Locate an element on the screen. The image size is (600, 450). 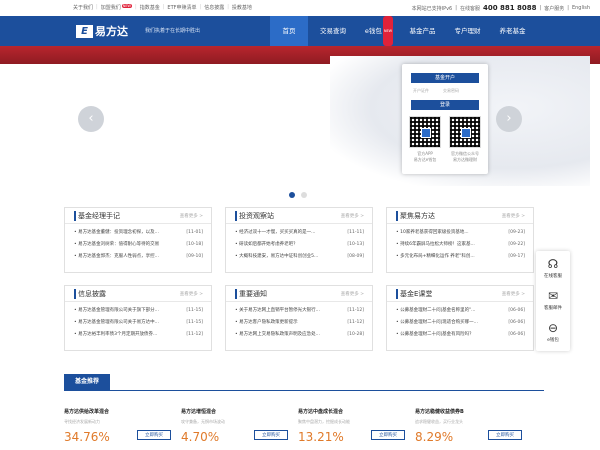
panel-header: 基金E课堂 查看更多 > is located at coordinates (460, 294).